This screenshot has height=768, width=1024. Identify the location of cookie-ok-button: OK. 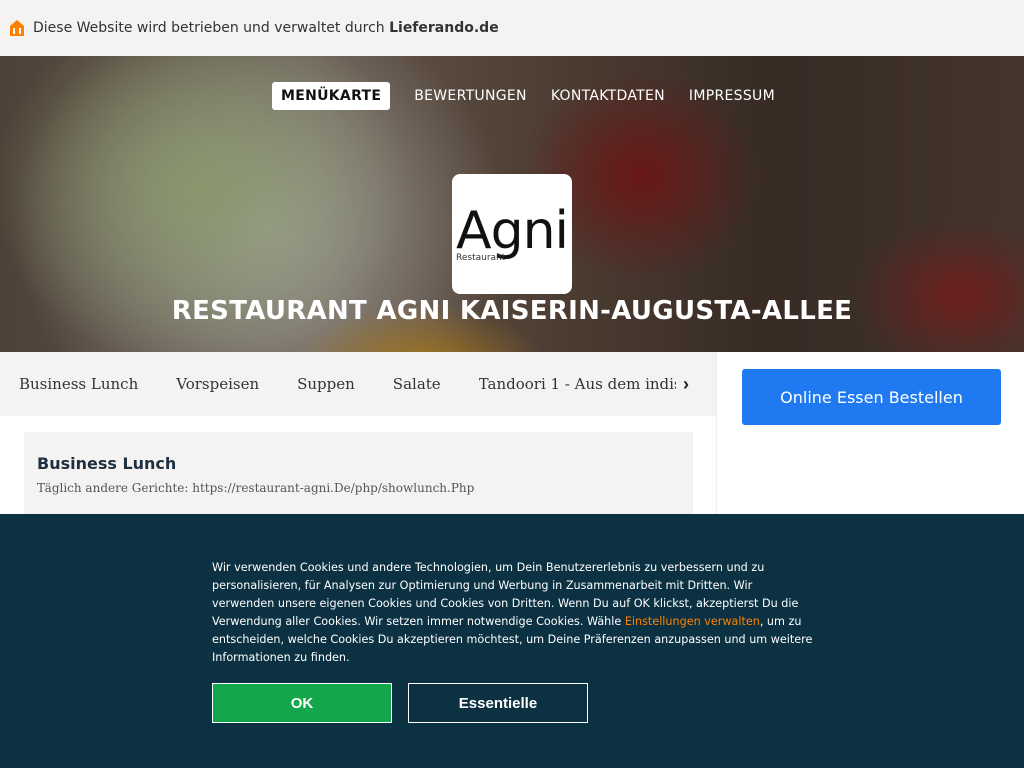
(302, 703).